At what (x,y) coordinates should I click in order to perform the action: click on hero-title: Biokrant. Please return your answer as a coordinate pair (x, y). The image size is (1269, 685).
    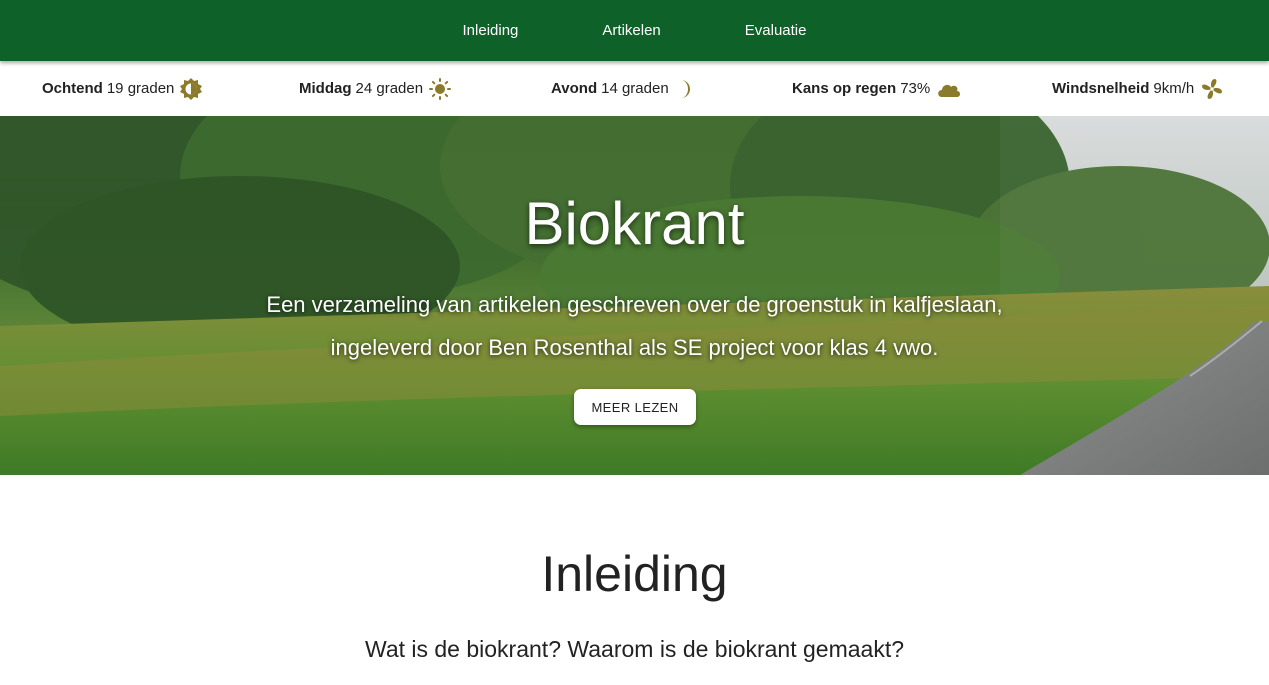
    Looking at the image, I should click on (634, 223).